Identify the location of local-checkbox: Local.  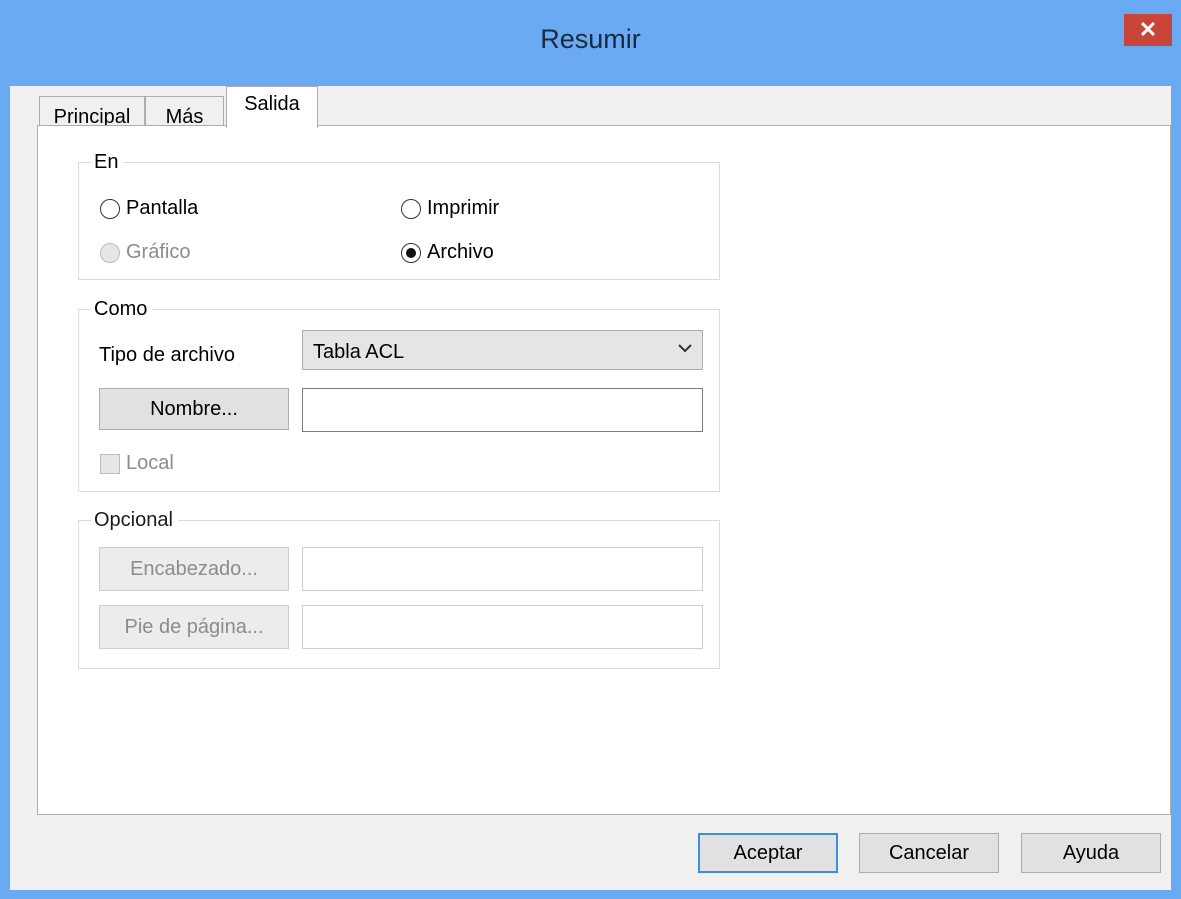
(137, 463).